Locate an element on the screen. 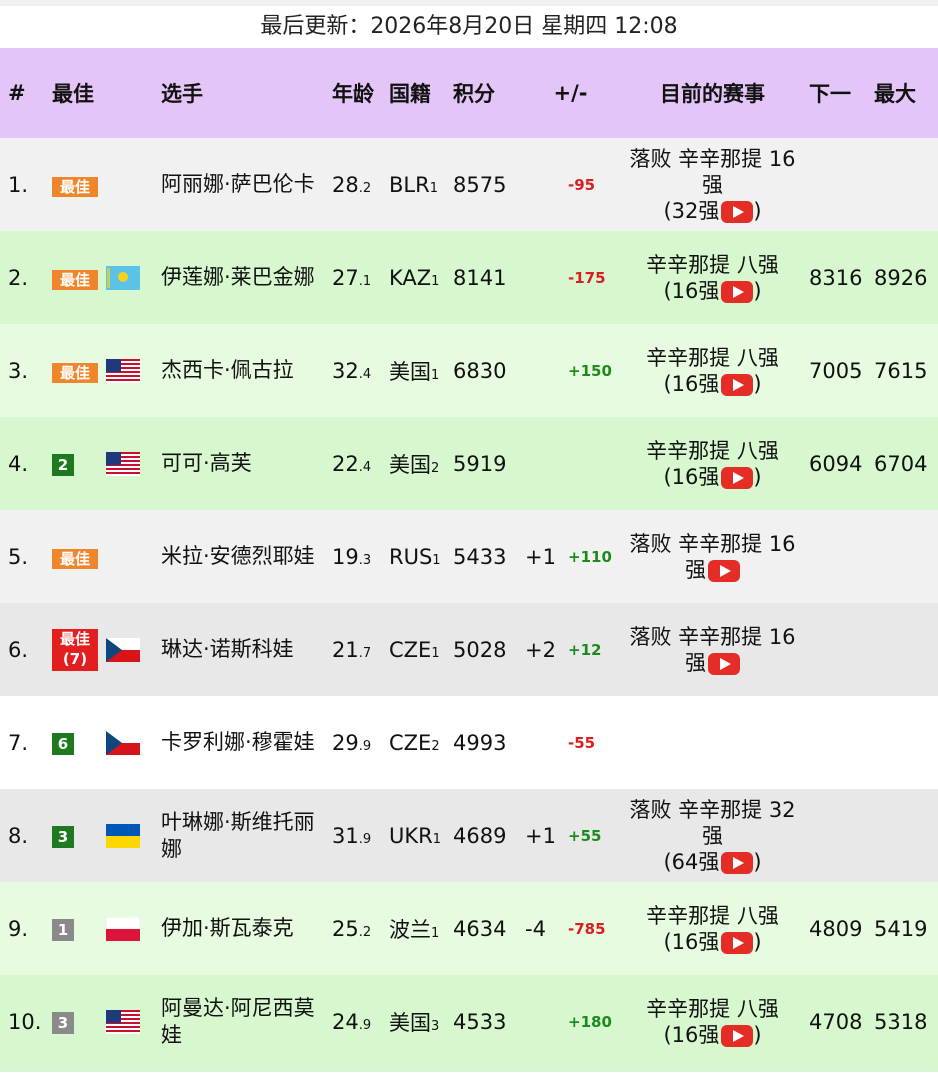 Image resolution: width=938 pixels, height=1080 pixels. next-points: 4708 is located at coordinates (836, 1021).